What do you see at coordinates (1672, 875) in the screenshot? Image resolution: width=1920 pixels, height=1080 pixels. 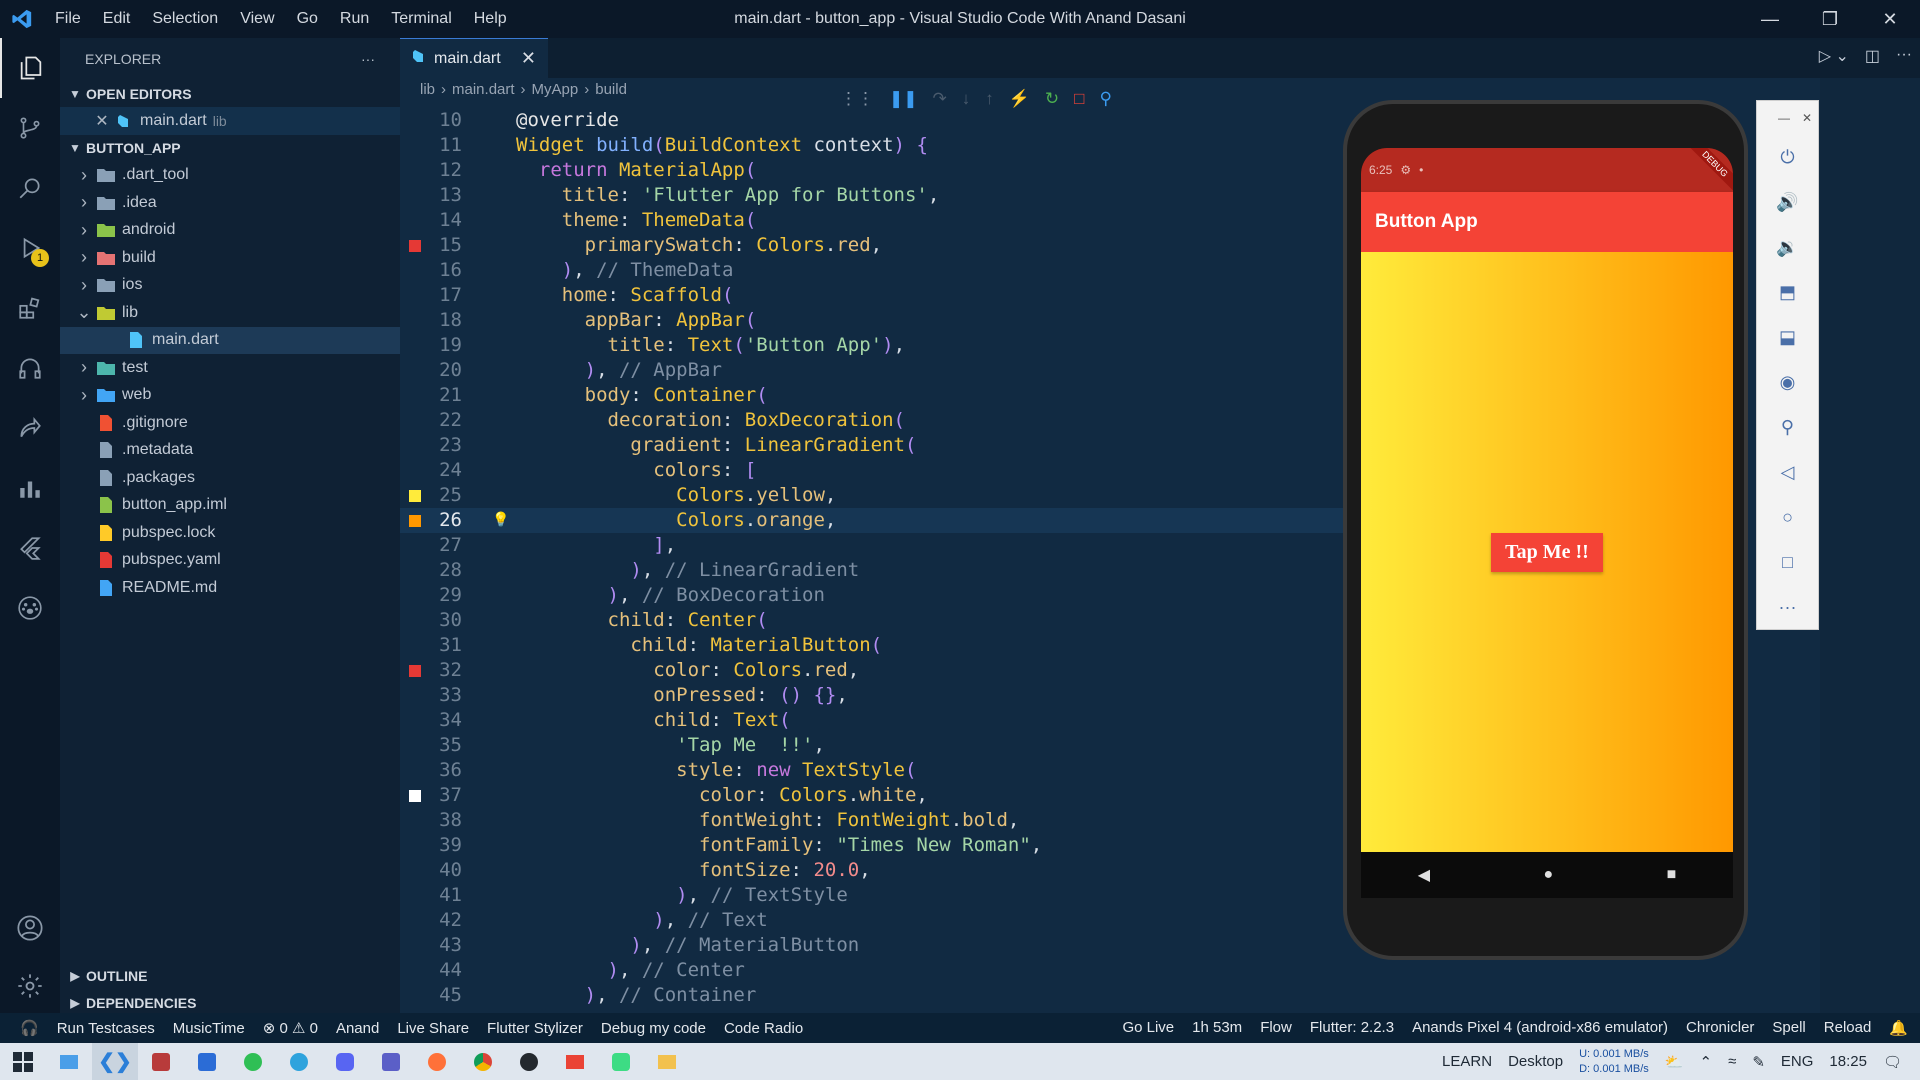 I see `recents-nav-icon: ■` at bounding box center [1672, 875].